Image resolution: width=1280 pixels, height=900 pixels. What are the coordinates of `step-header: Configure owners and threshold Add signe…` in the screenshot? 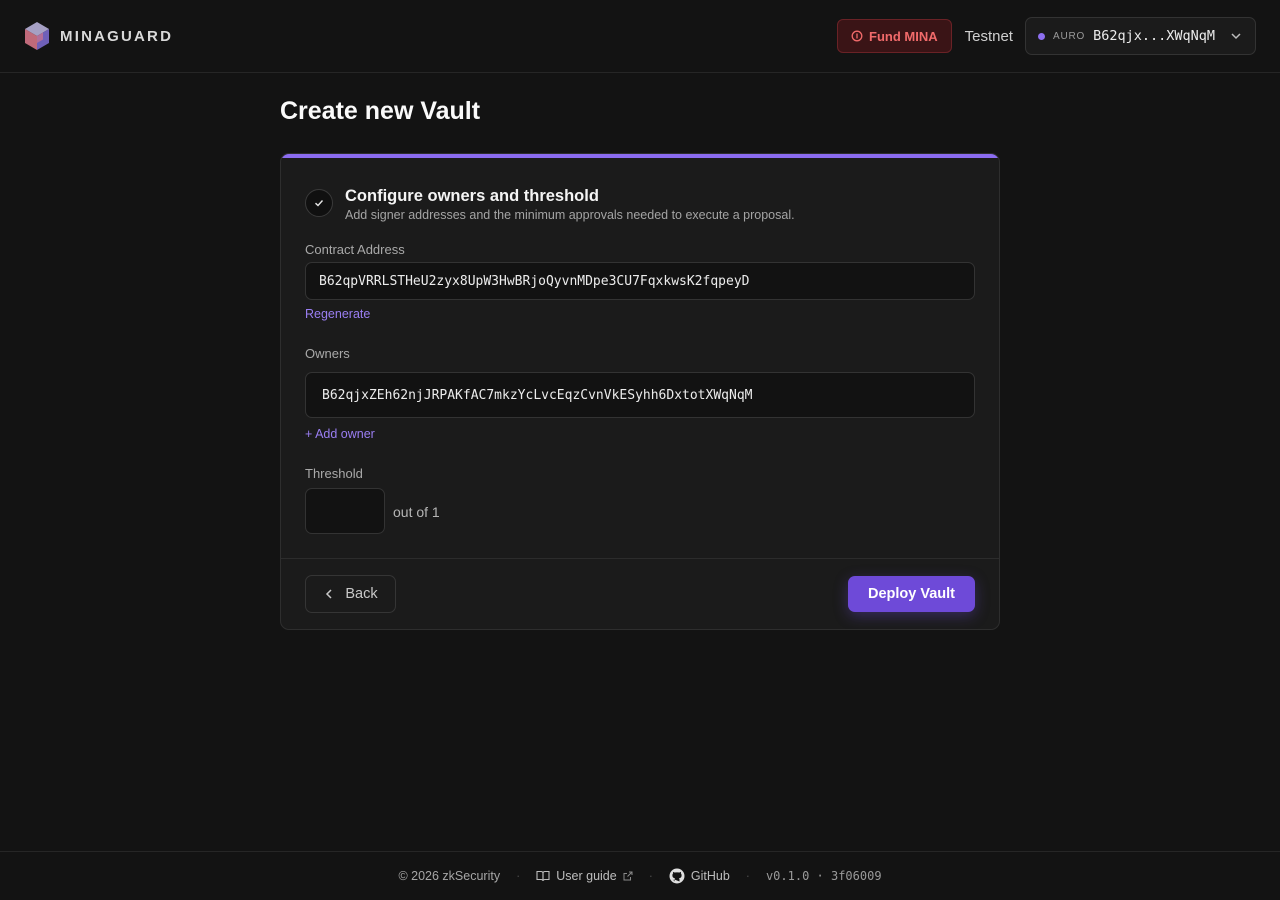 It's located at (550, 204).